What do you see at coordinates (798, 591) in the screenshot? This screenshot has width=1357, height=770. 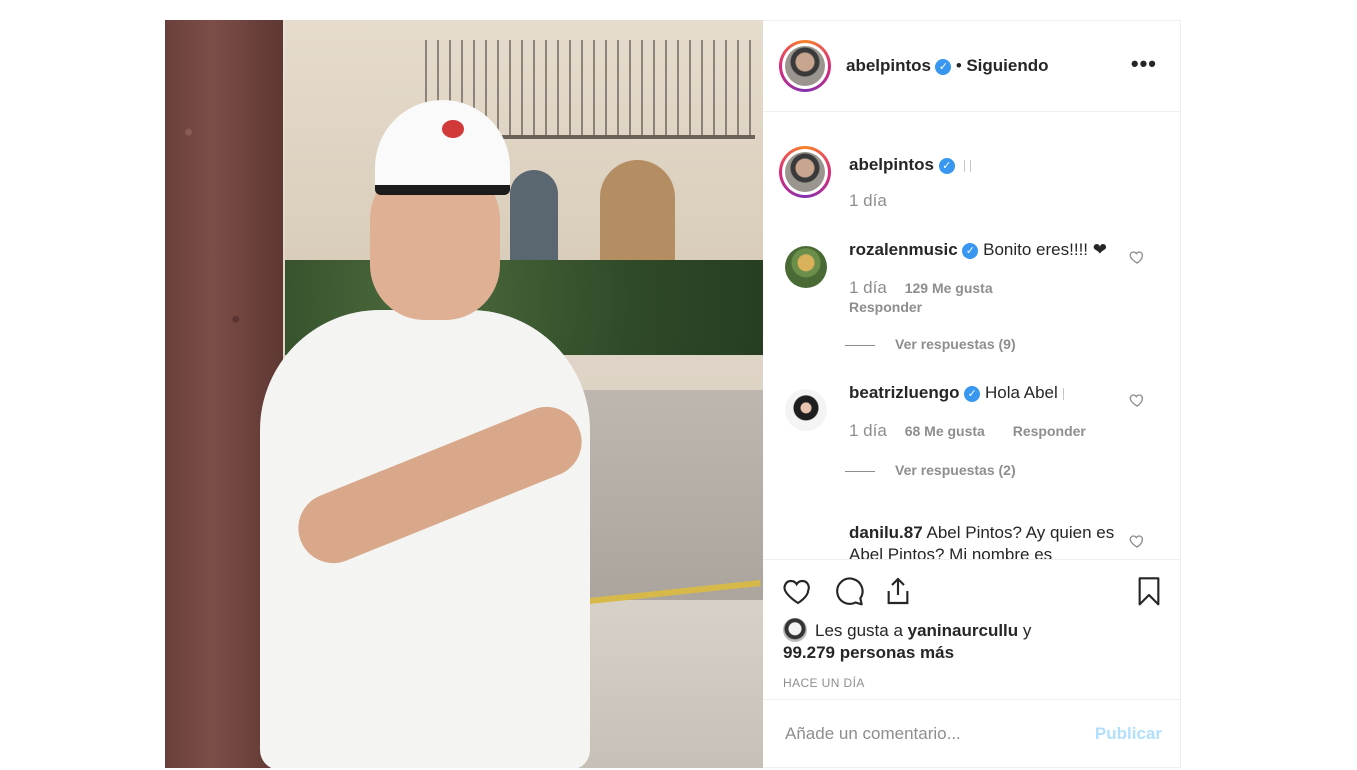 I see `heart-icon` at bounding box center [798, 591].